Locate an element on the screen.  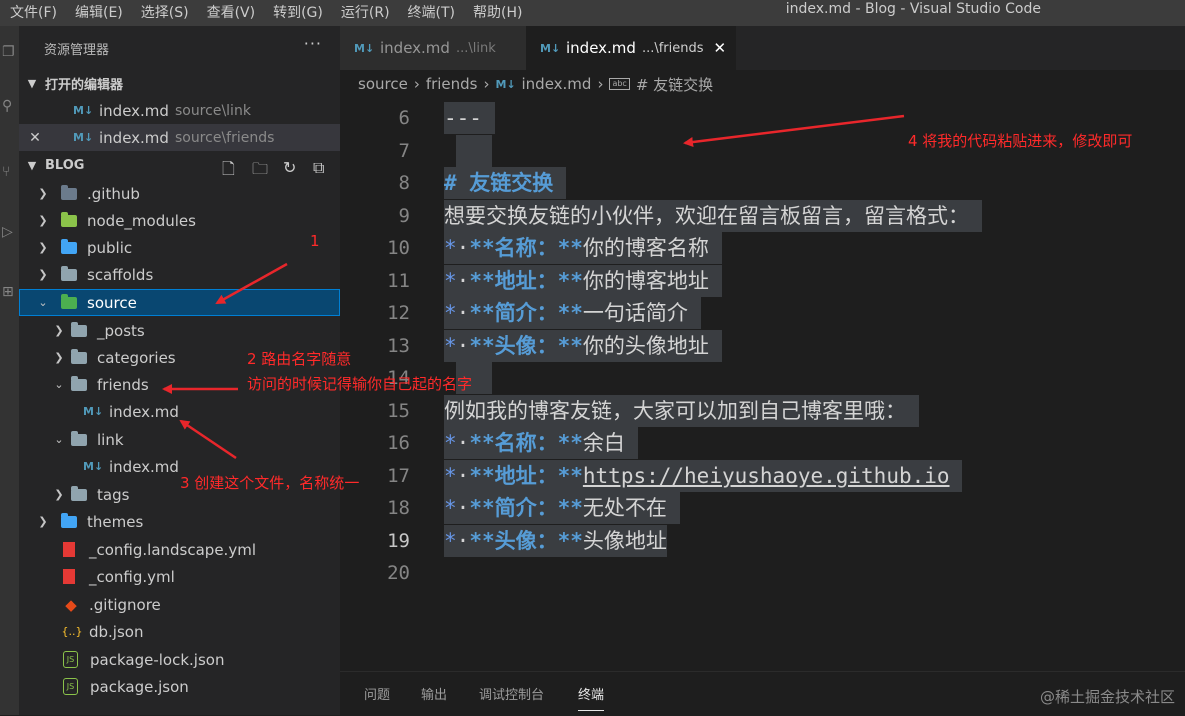
bold-label: **名称：** is located at coordinates (526, 443).